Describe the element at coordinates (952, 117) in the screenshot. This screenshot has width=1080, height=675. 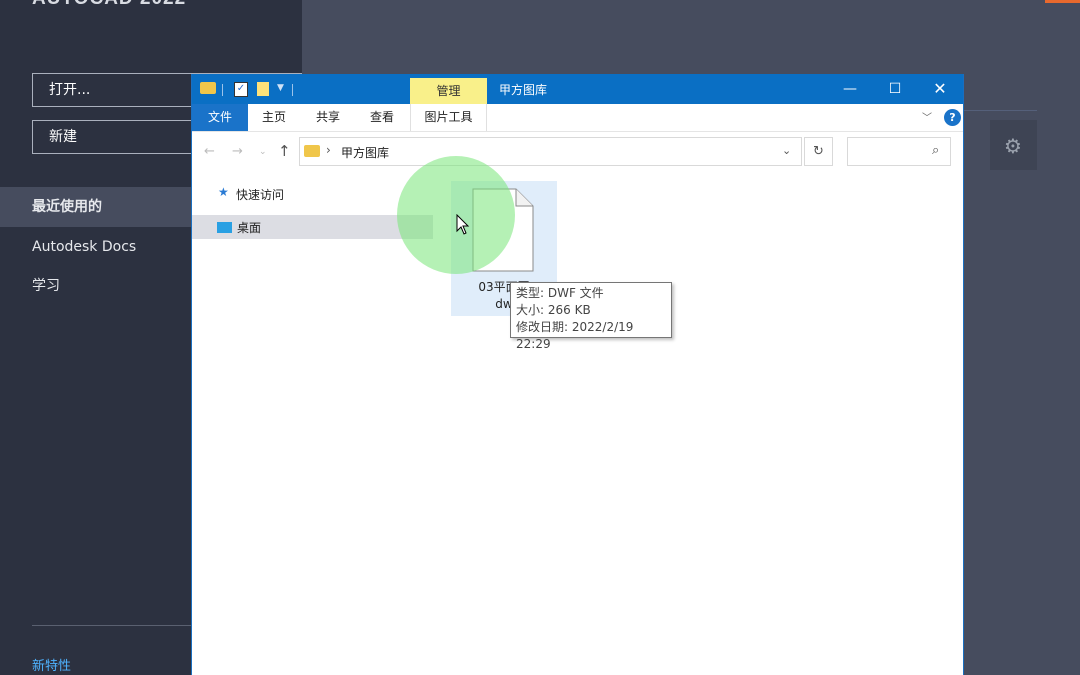
I see `help-icon: ?` at that location.